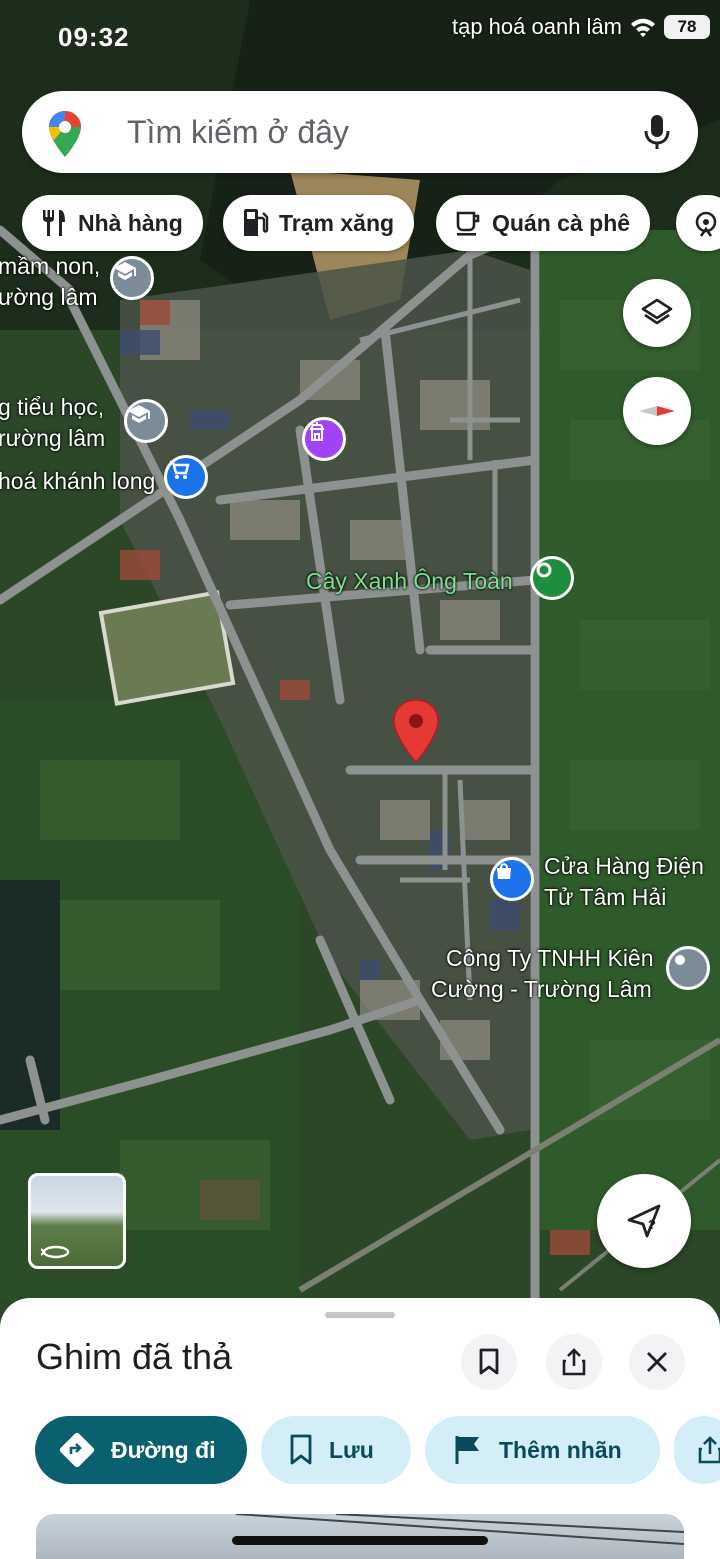 The height and width of the screenshot is (1559, 720). I want to click on directions-nav-button: ?, so click(644, 1221).